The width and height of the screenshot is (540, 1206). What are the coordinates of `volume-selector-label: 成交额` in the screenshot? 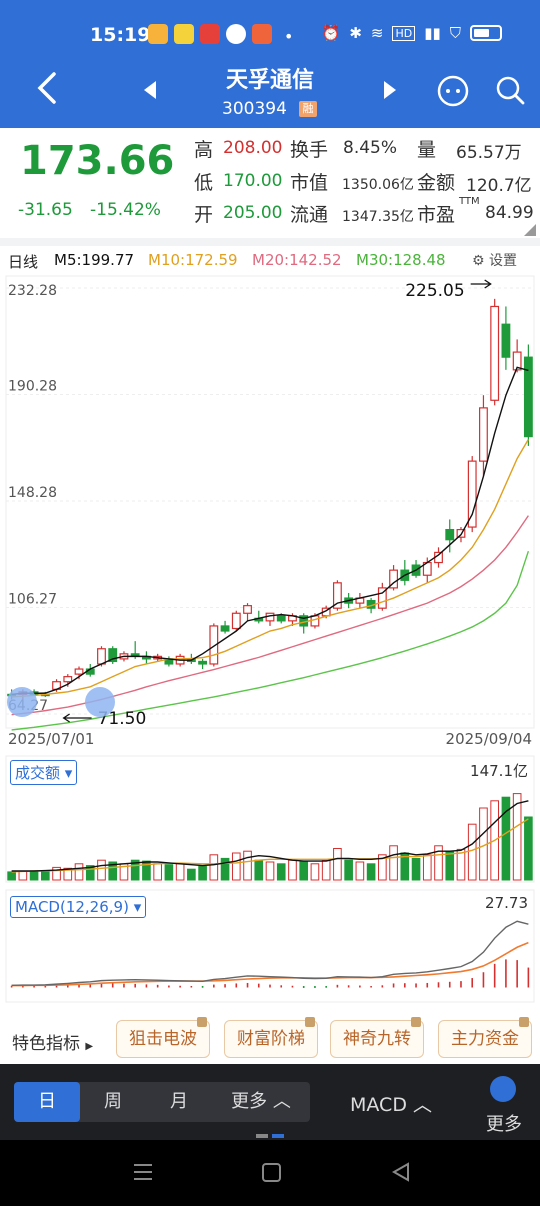 It's located at (38, 773).